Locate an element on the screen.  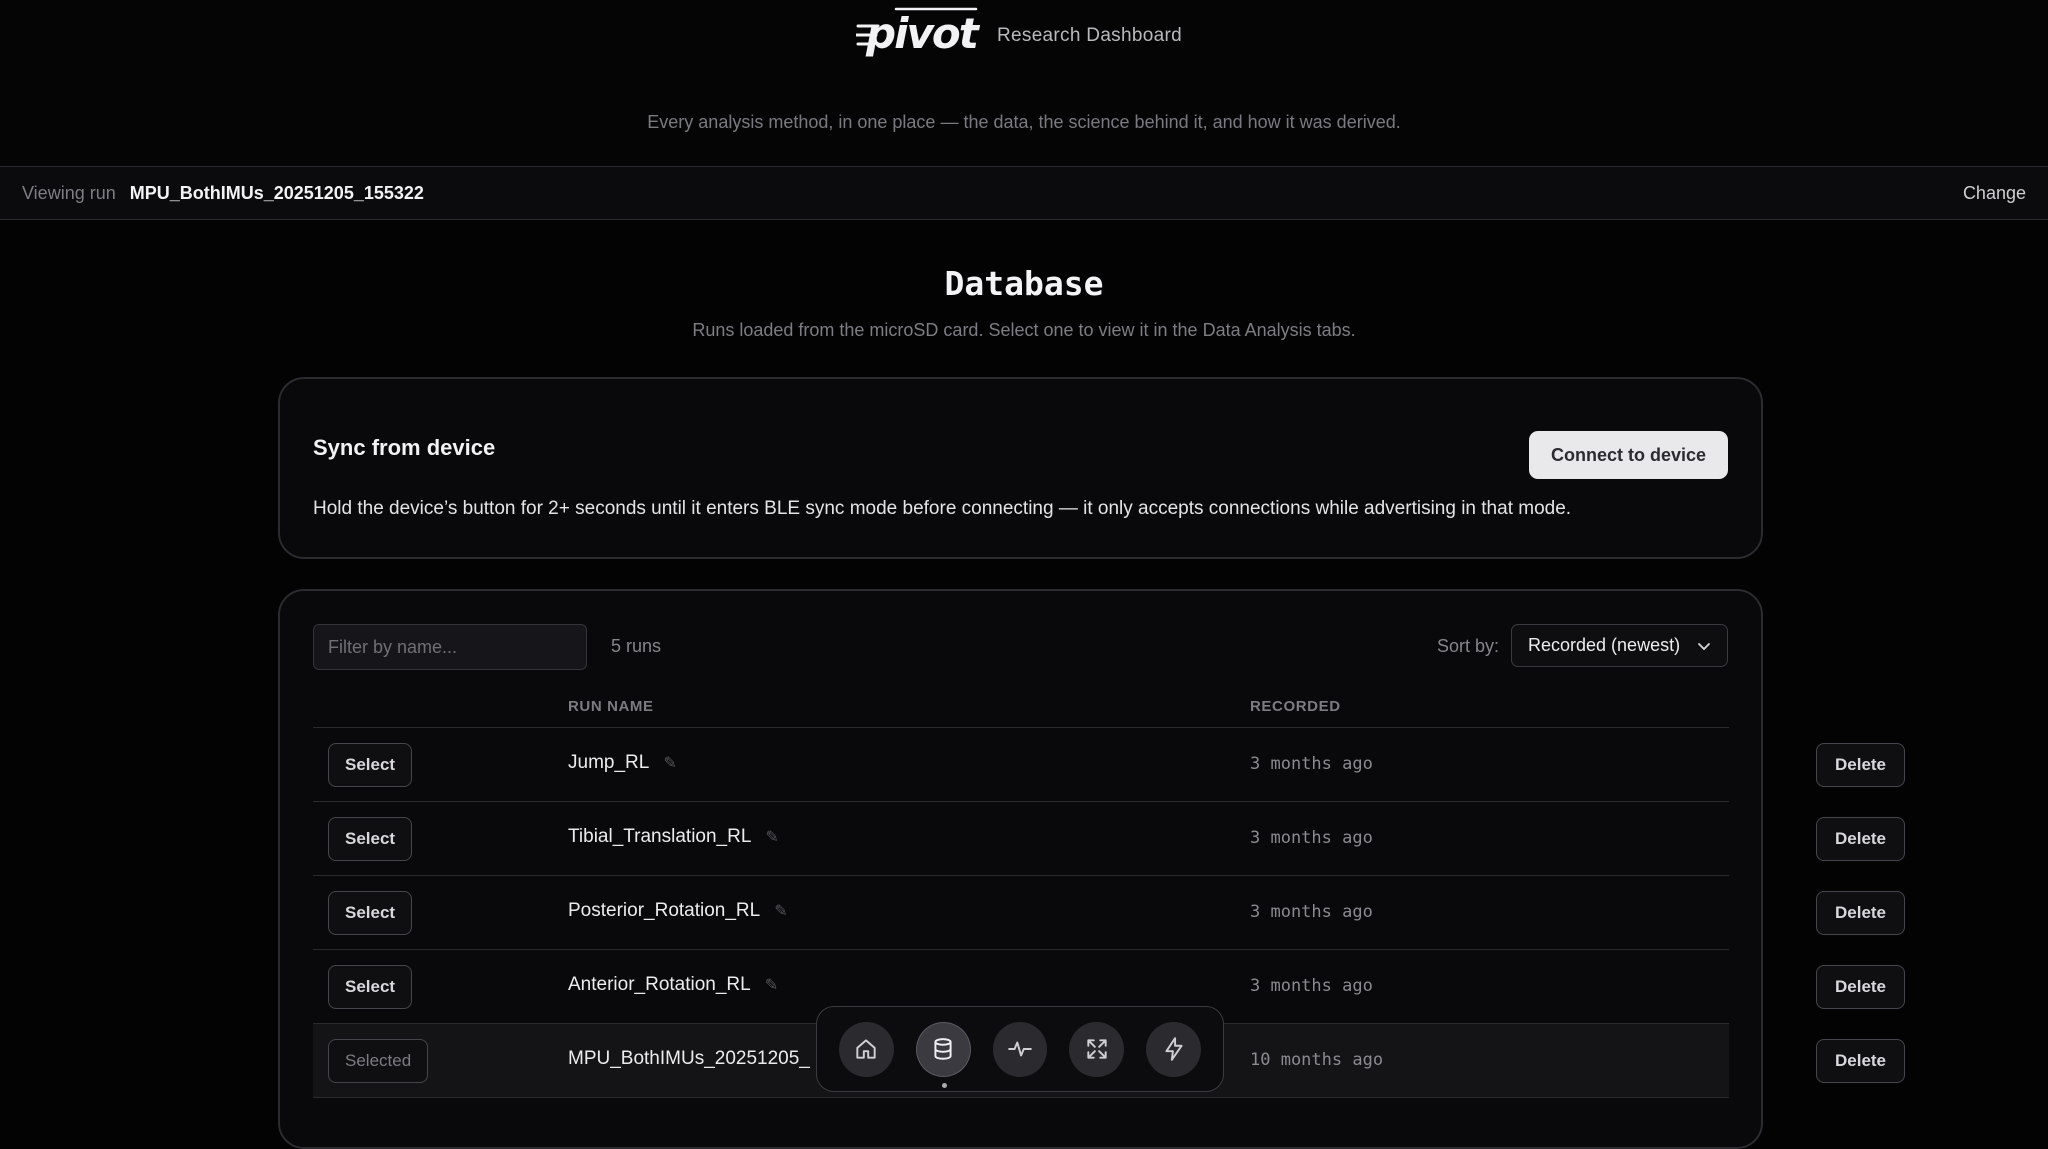
connect-device-button: Connect to device is located at coordinates (1628, 455).